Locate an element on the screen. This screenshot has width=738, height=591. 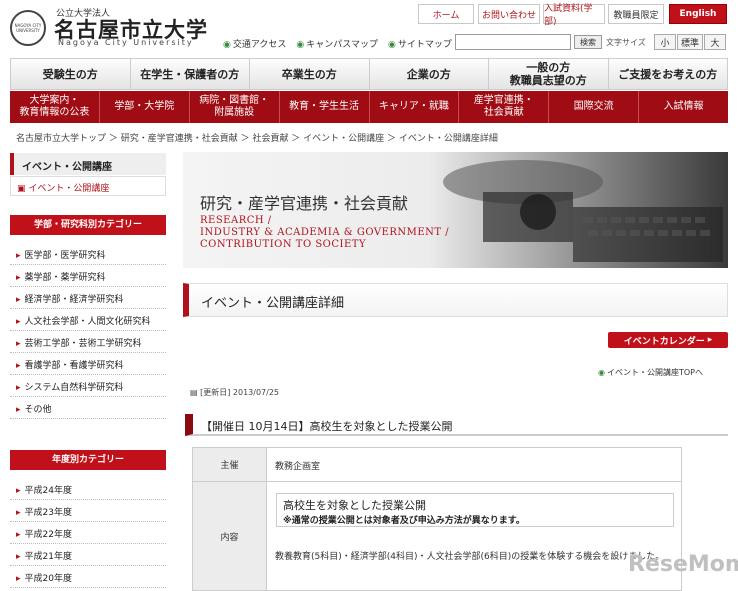
header-sublinks: 交通アクセス キャンパスマップ サイトマップ is located at coordinates (337, 43).